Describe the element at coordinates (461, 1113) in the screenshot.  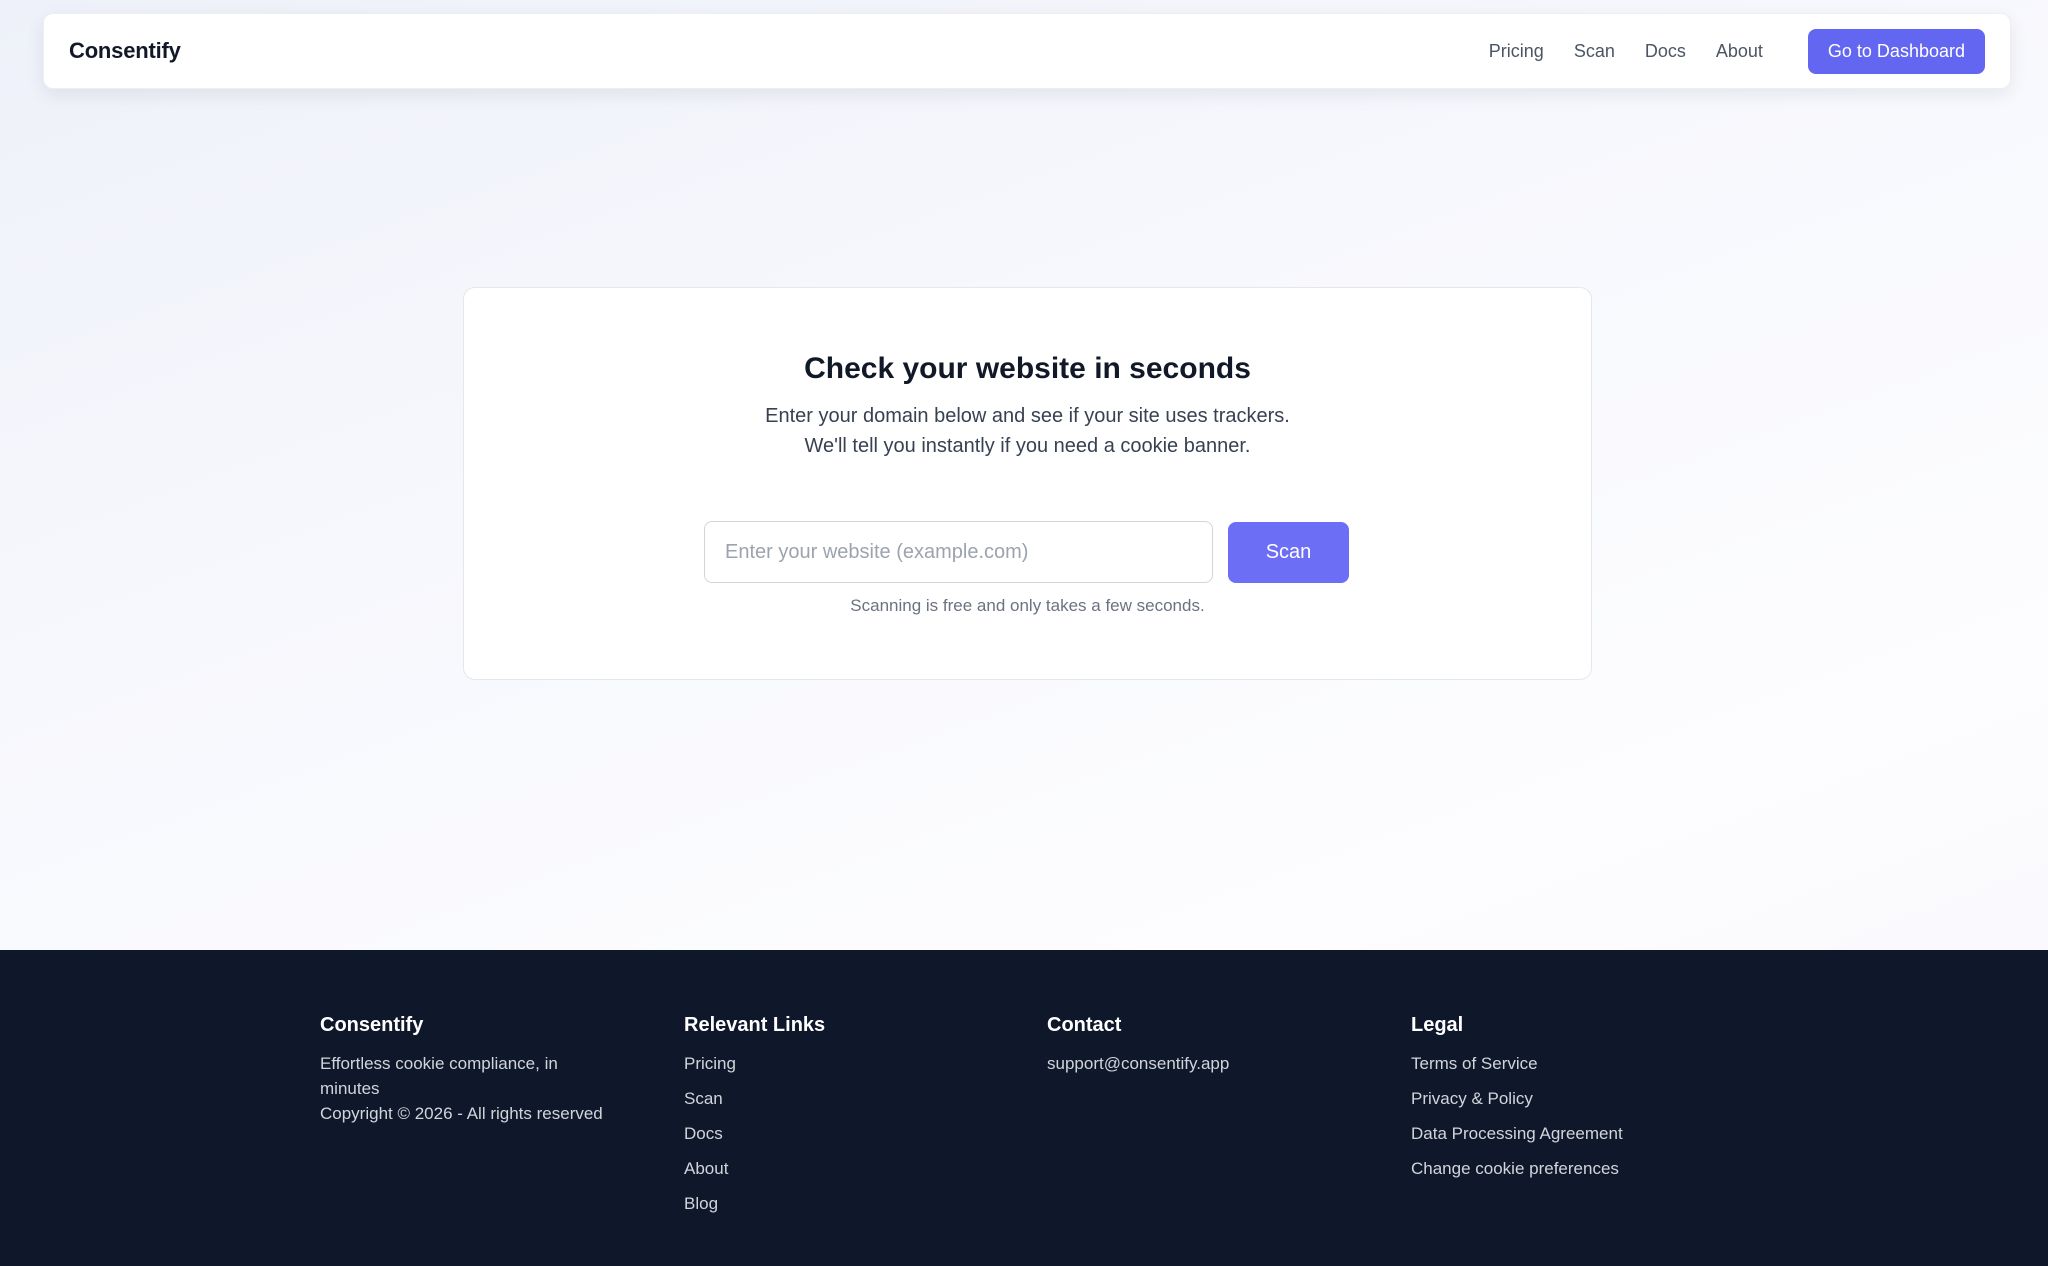
I see `footer-copyright: Copyright © 2026 - All rights reserved` at that location.